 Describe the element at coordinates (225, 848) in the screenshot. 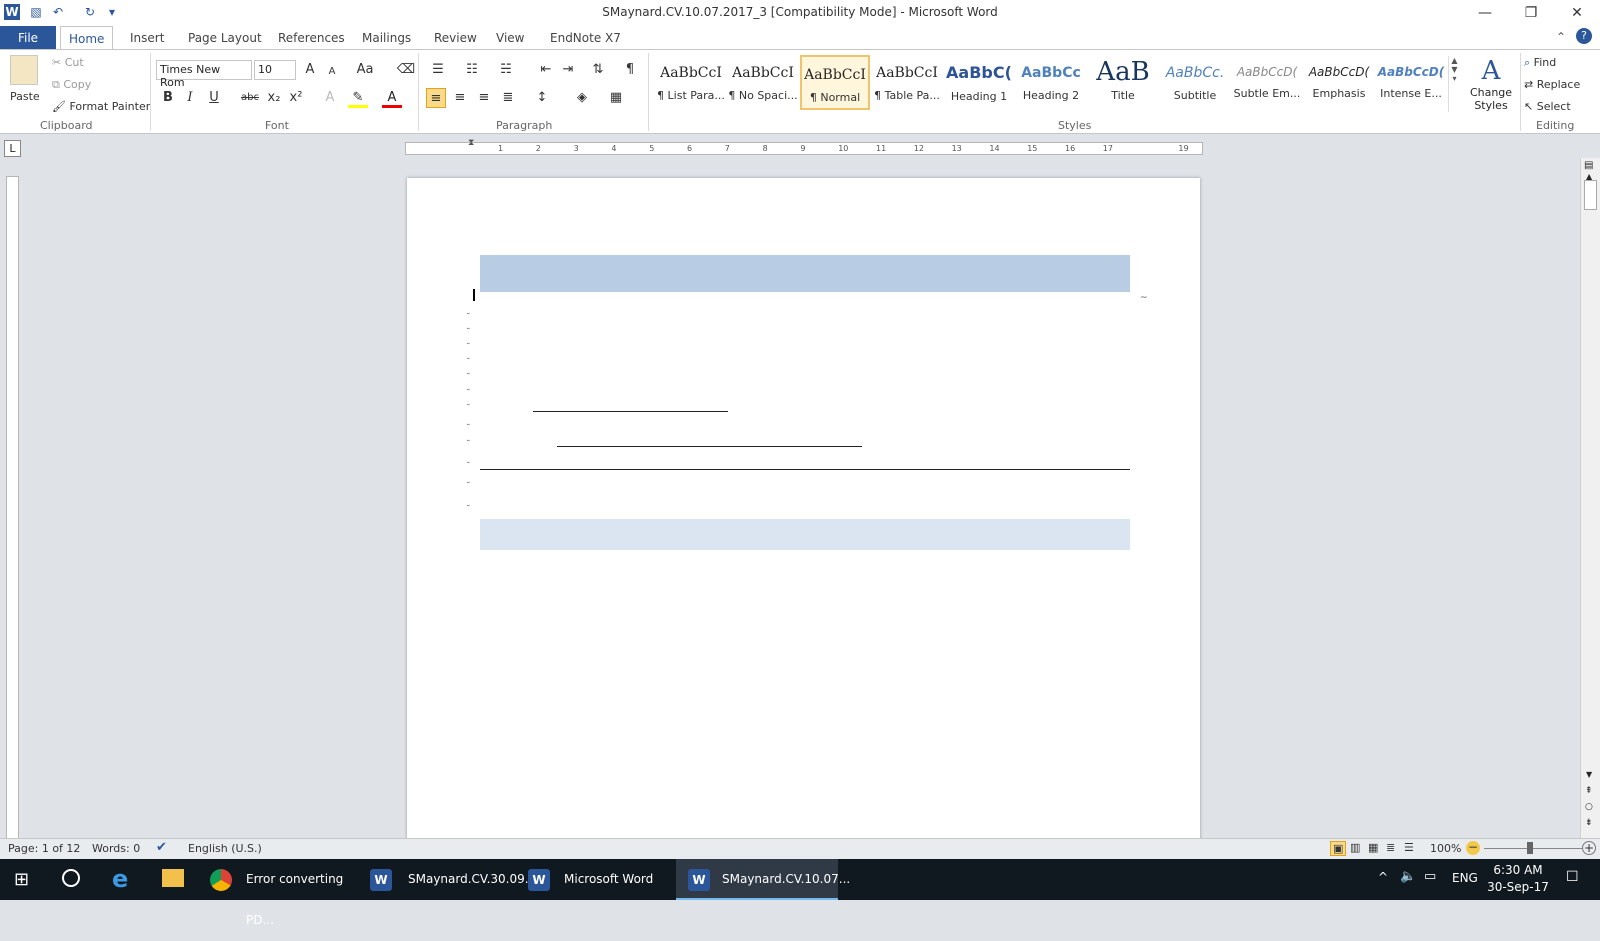

I see `language-indicator: English (U.S.)` at that location.